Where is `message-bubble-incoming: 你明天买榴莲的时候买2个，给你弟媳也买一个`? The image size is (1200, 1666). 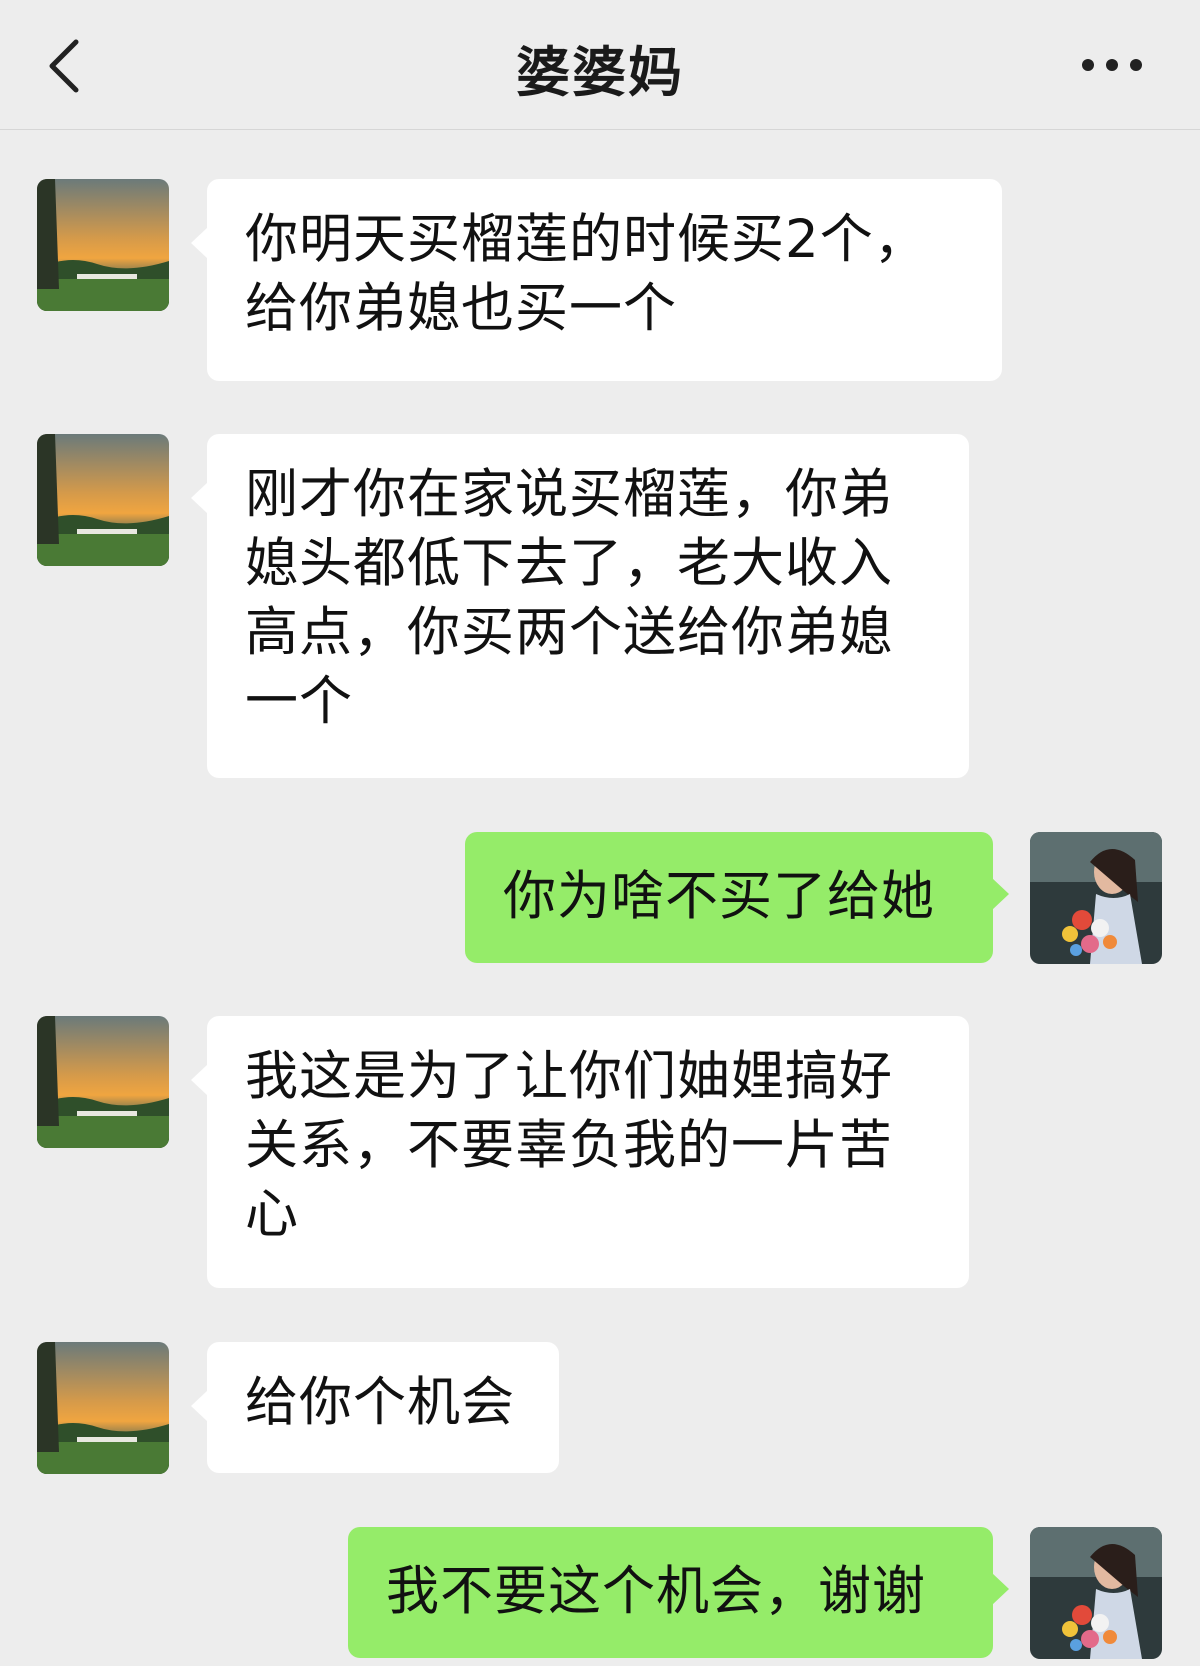
message-bubble-incoming: 你明天买榴莲的时候买2个，给你弟媳也买一个 is located at coordinates (596, 280).